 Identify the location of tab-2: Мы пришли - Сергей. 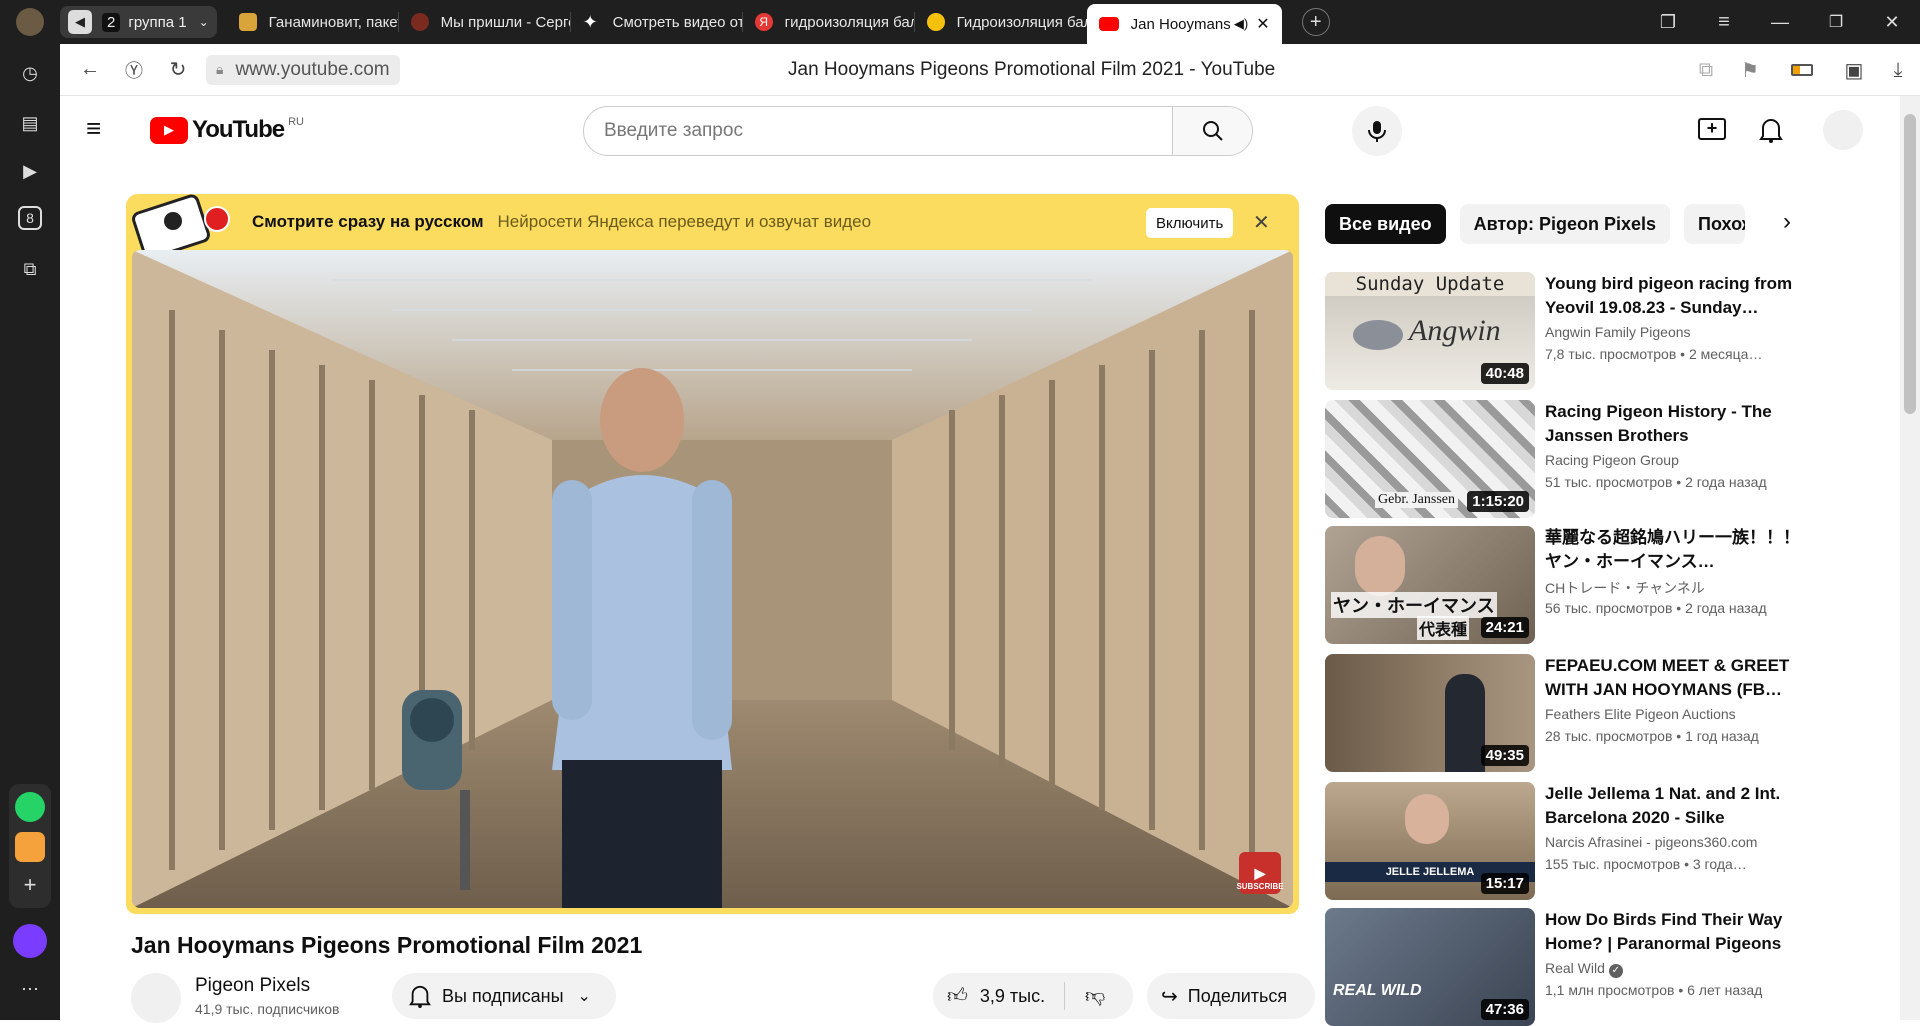
(485, 22).